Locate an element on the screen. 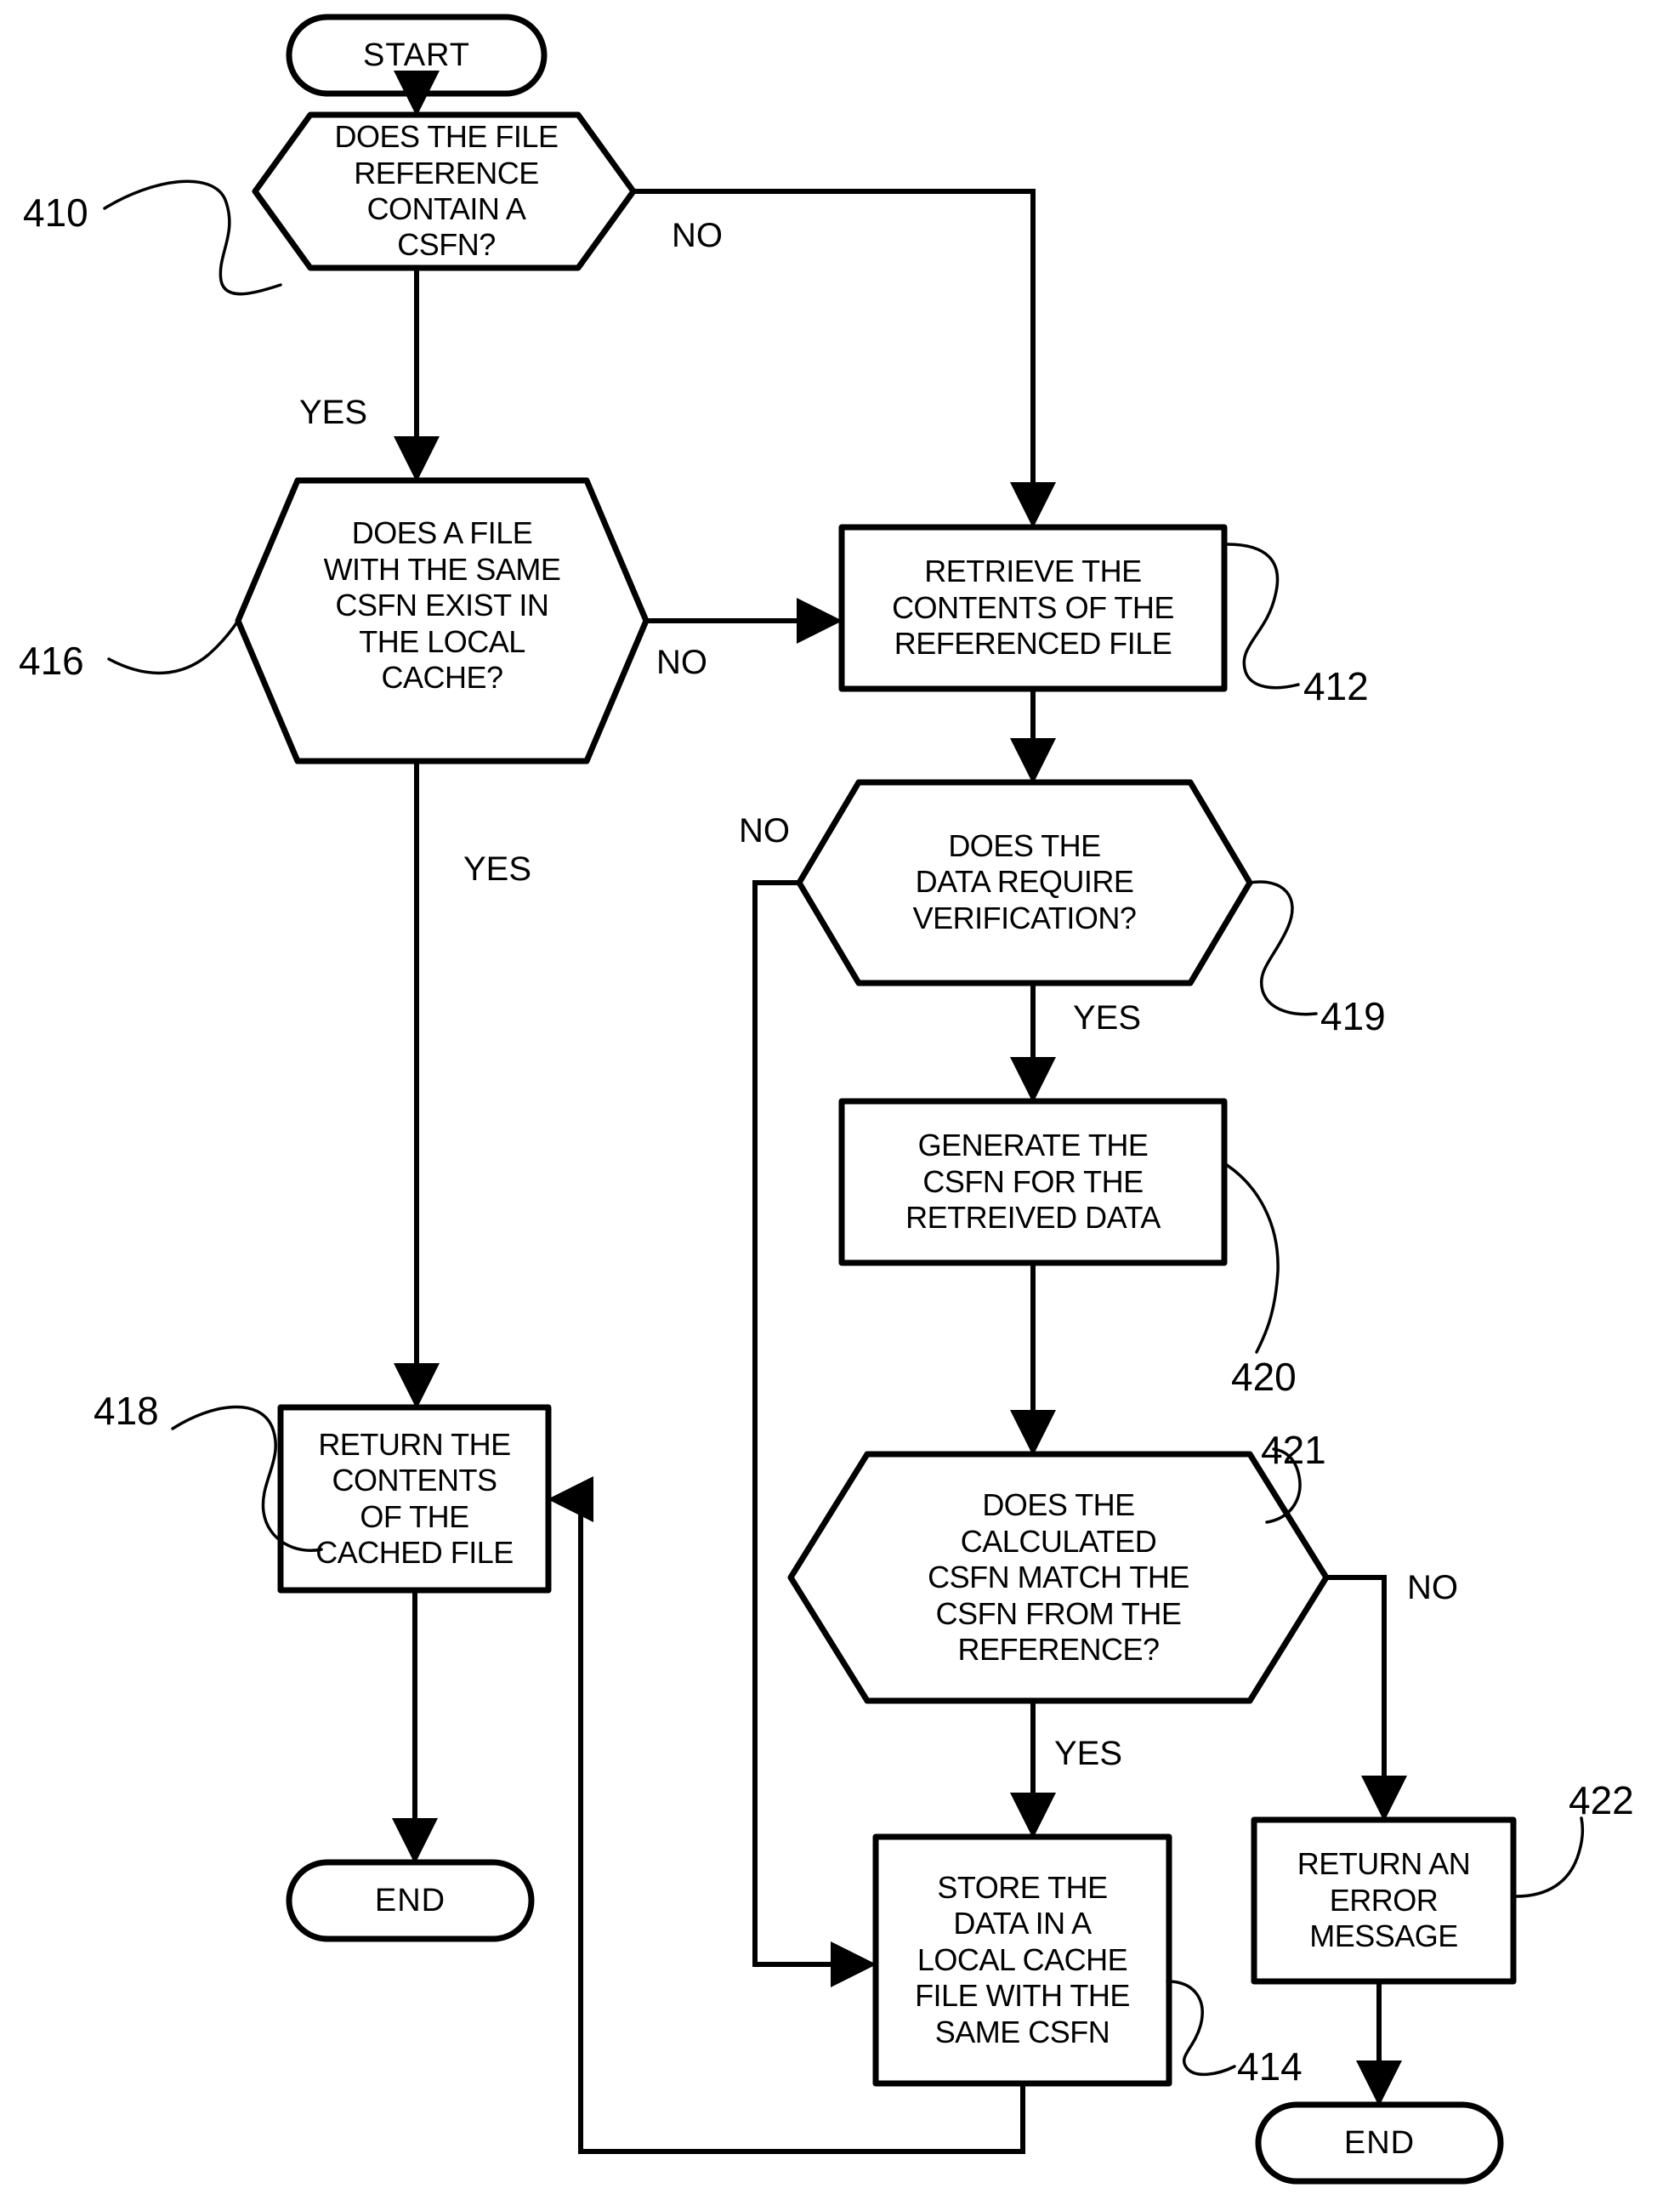 The height and width of the screenshot is (2211, 1680). node-419-shape is located at coordinates (1025, 882).